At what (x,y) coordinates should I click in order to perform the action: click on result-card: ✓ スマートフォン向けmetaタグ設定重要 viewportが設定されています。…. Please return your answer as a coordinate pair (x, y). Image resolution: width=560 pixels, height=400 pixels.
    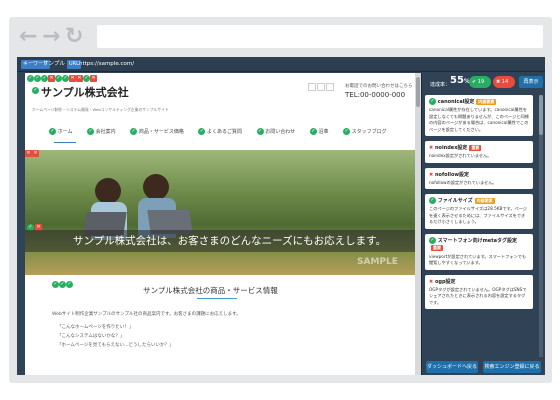
    Looking at the image, I should click on (479, 251).